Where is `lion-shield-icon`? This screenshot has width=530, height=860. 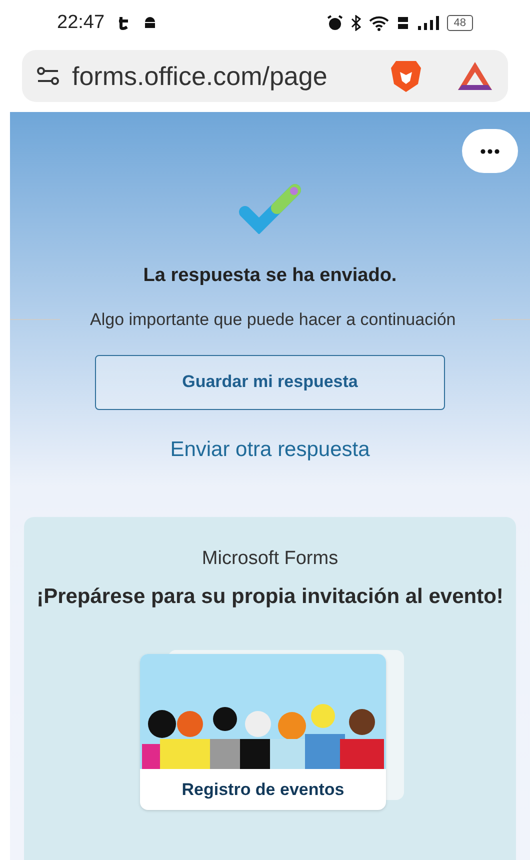
lion-shield-icon is located at coordinates (406, 76).